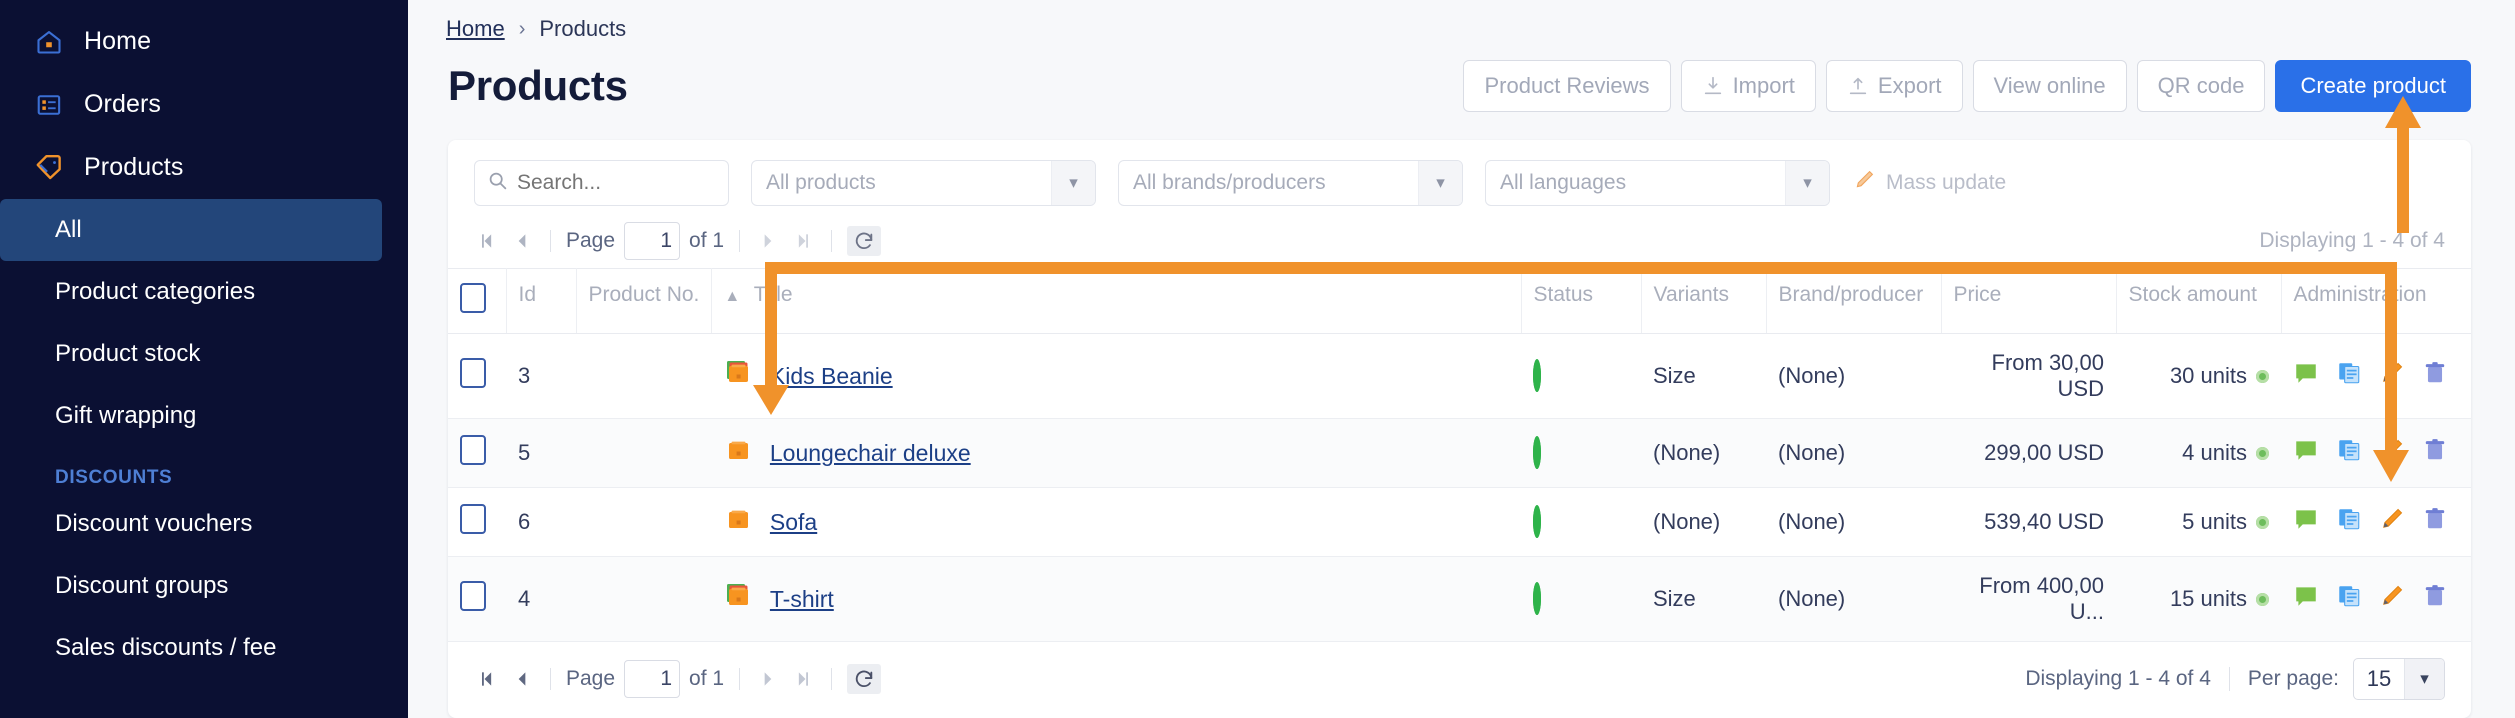 Image resolution: width=2515 pixels, height=718 pixels. What do you see at coordinates (1567, 86) in the screenshot?
I see `product-reviews-button: Product Reviews` at bounding box center [1567, 86].